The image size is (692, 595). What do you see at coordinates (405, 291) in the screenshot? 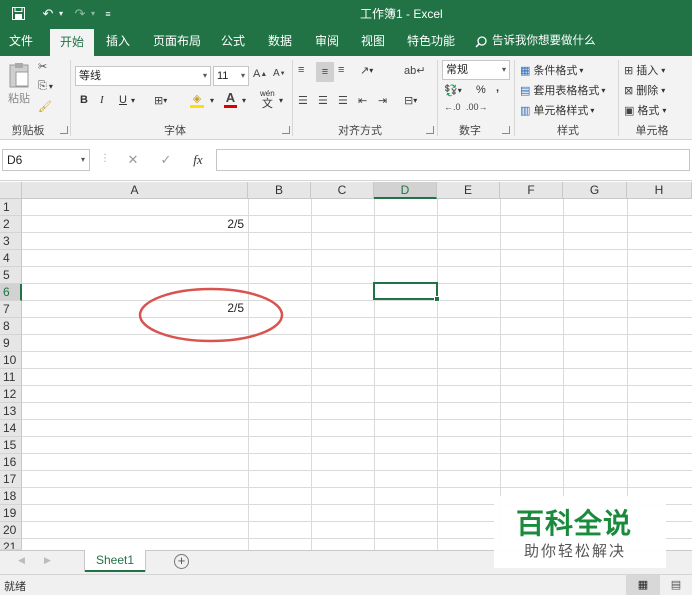
I see `active-cell-d6` at bounding box center [405, 291].